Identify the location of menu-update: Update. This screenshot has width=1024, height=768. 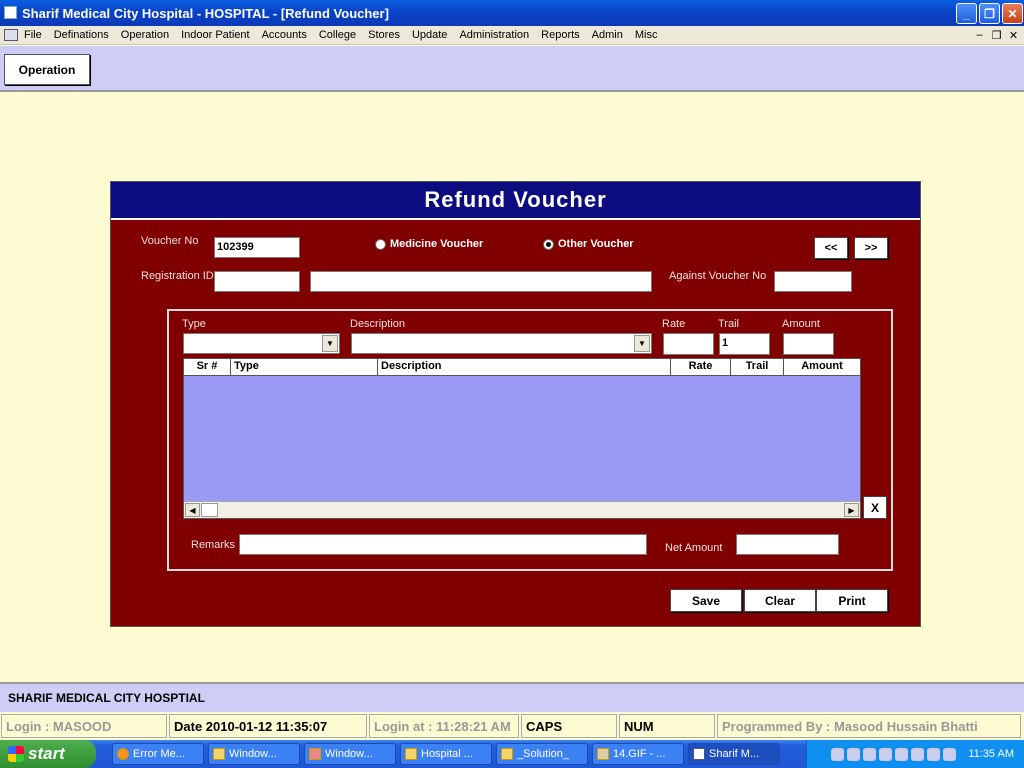
(429, 35).